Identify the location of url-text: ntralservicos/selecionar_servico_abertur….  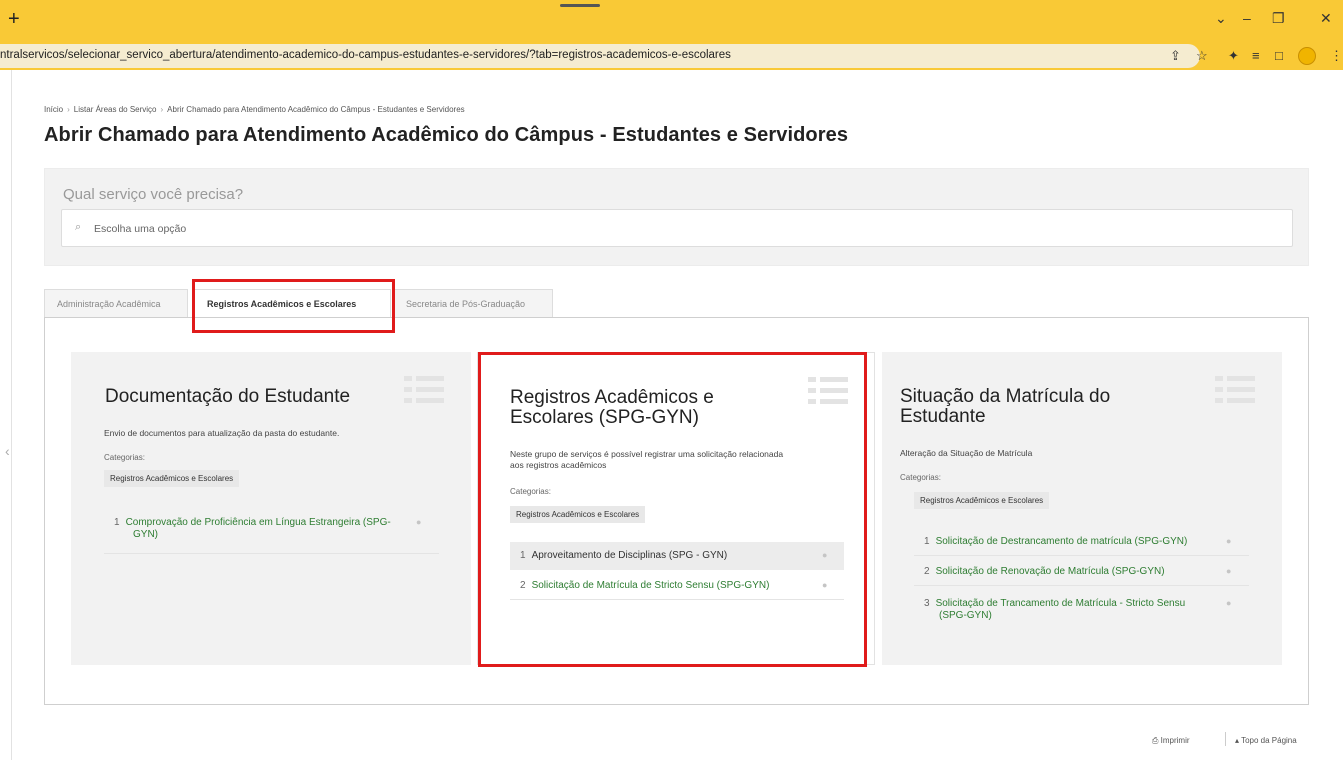
(365, 55).